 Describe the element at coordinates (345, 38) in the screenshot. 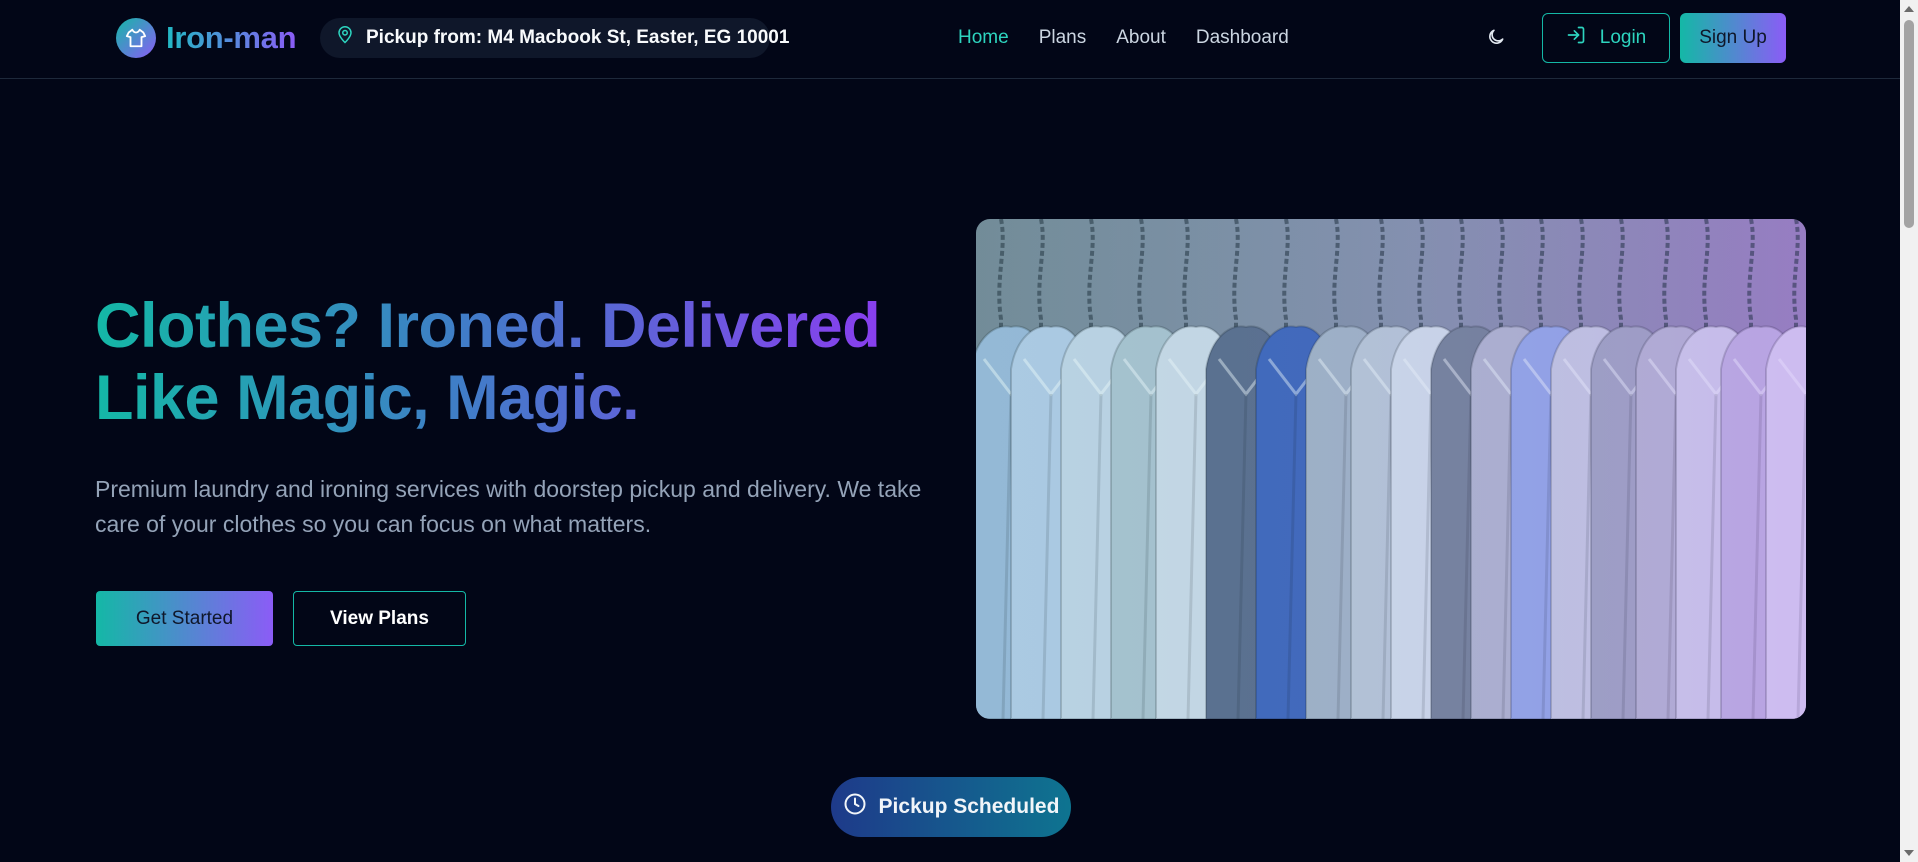

I see `map-pin-icon` at that location.